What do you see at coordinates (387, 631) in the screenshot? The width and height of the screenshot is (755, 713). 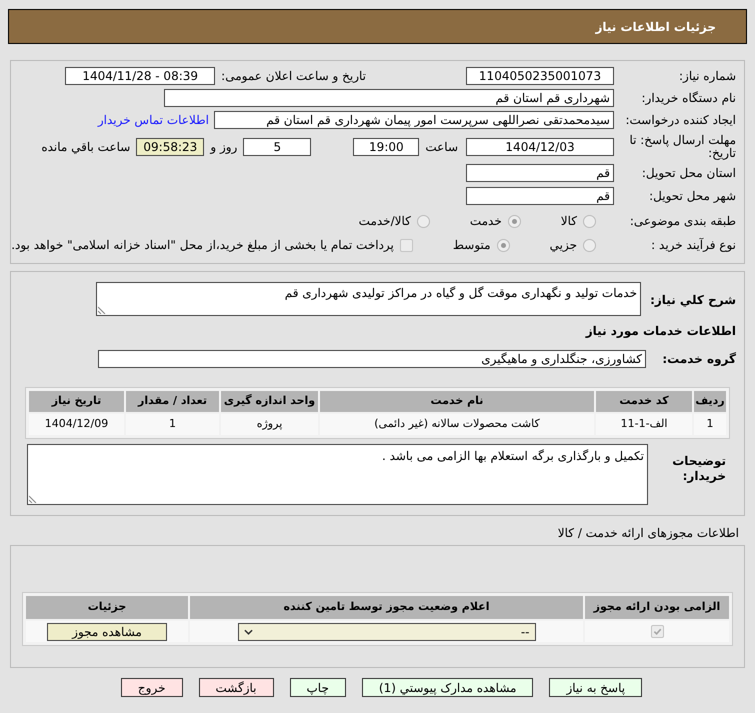 I see `status-select: --` at bounding box center [387, 631].